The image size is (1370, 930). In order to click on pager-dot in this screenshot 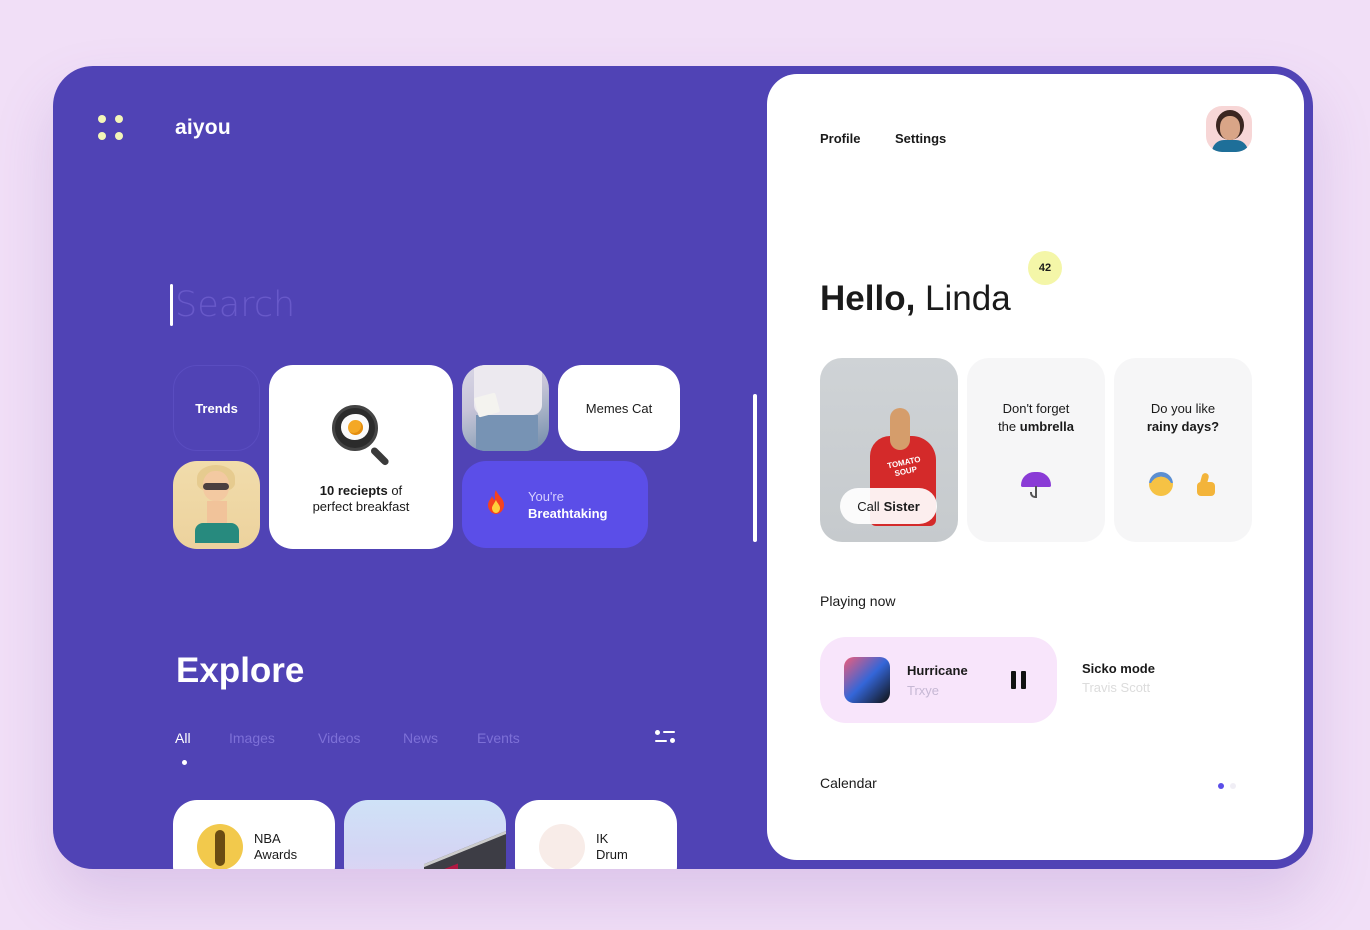, I will do `click(1233, 786)`.